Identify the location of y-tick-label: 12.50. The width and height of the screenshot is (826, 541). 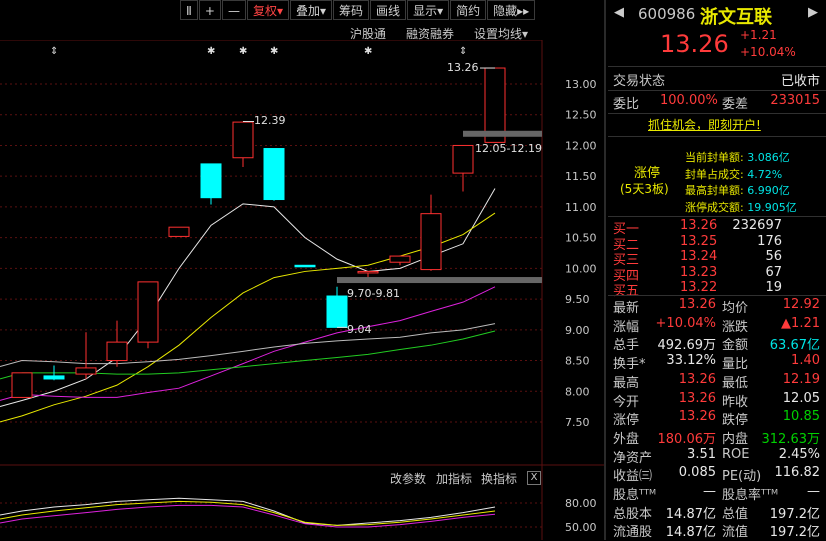
(581, 115).